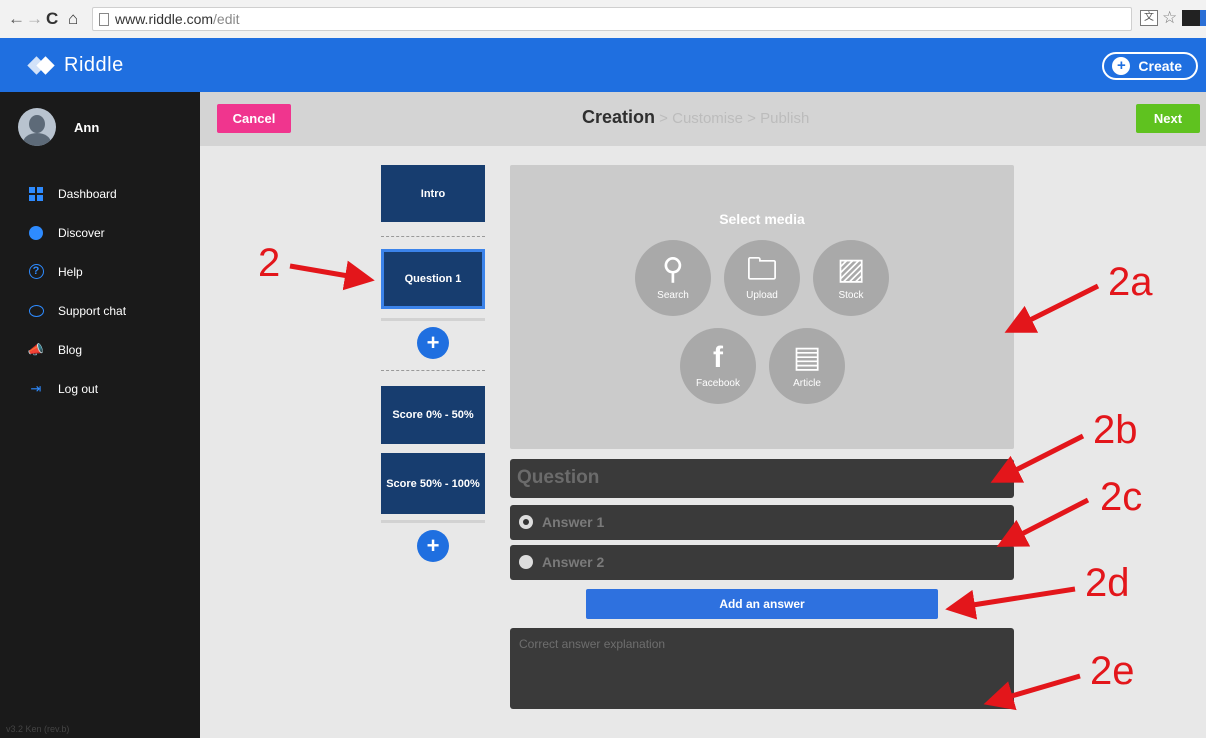 The image size is (1206, 738). I want to click on sidebar-item-label: Log out, so click(78, 388).